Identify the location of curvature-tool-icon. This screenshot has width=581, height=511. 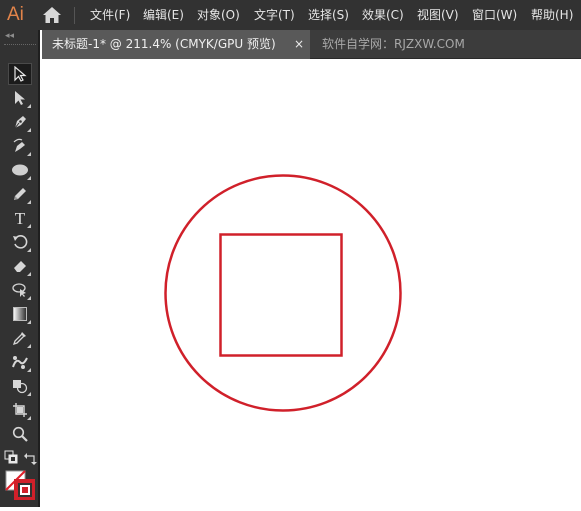
(20, 146).